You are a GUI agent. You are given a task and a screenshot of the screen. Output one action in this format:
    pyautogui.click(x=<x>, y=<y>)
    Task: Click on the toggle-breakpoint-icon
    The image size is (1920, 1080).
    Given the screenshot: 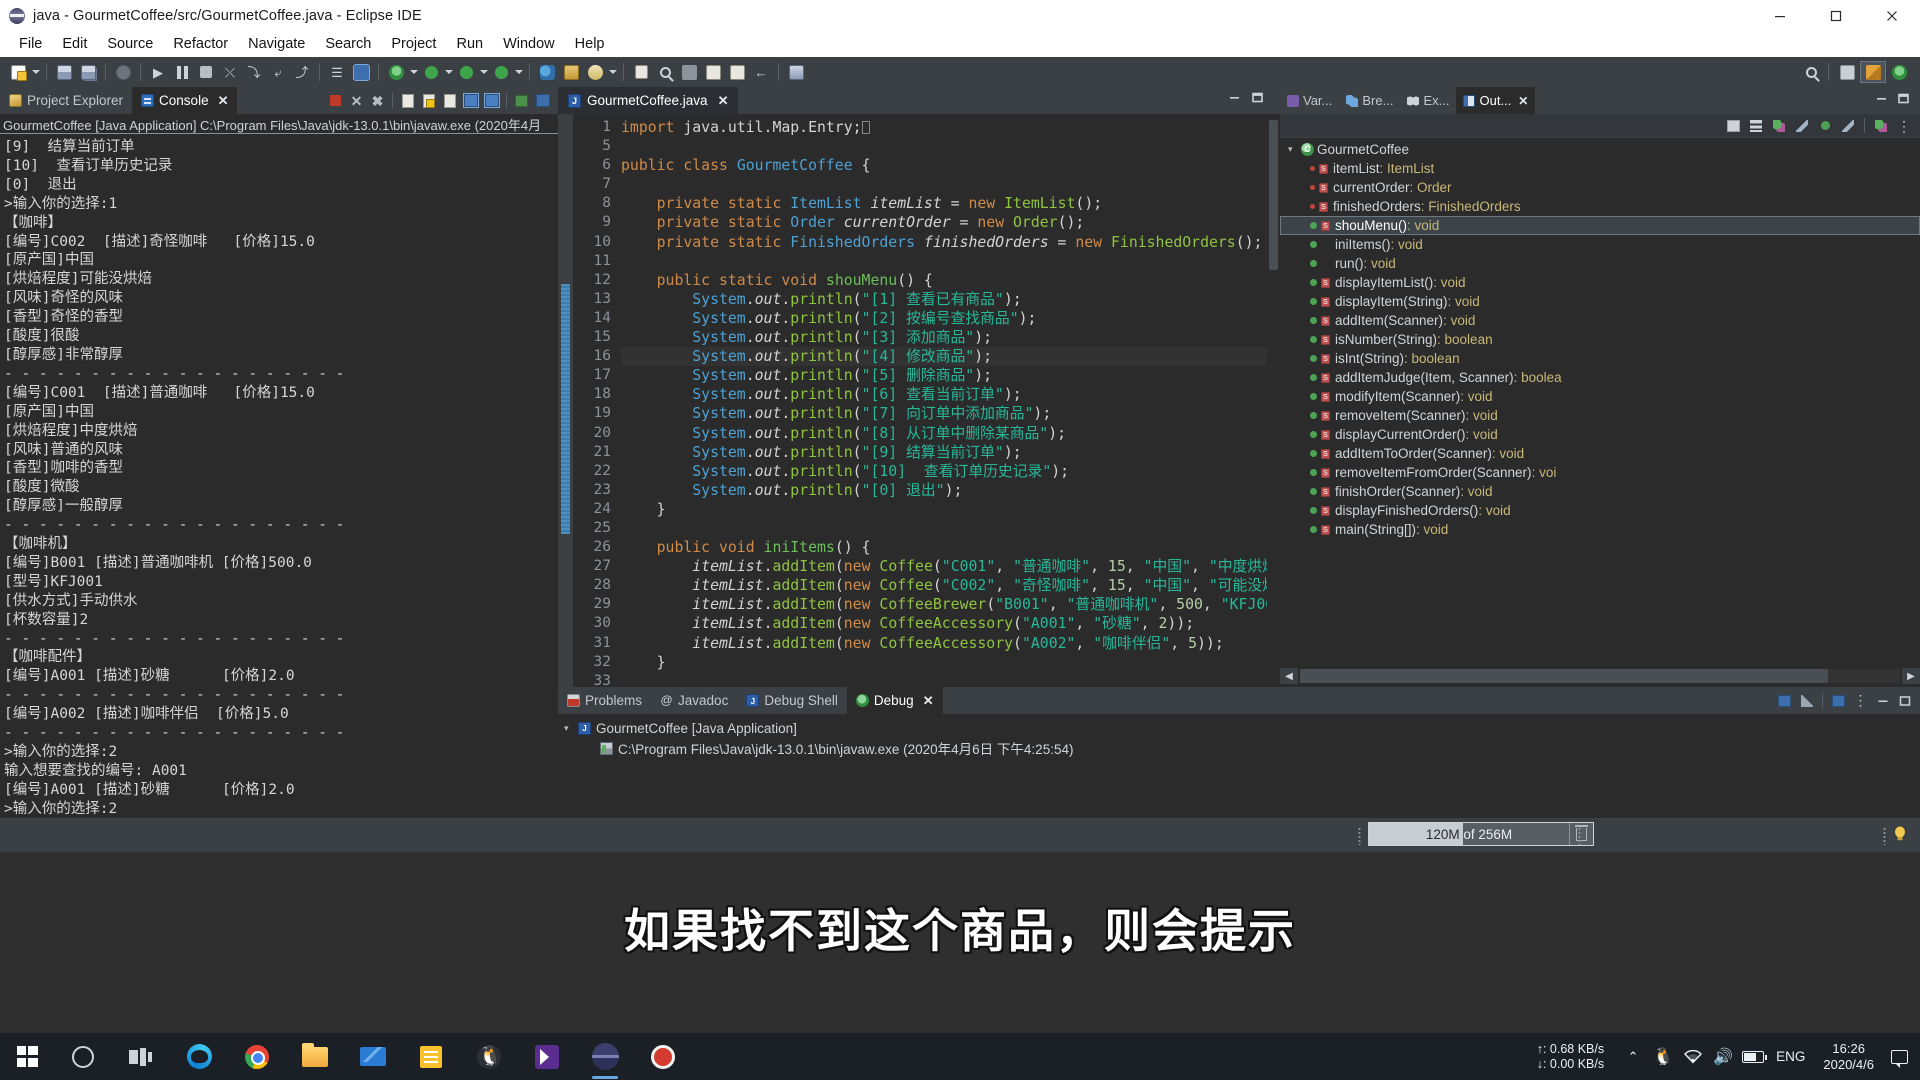 What is the action you would take?
    pyautogui.click(x=361, y=72)
    